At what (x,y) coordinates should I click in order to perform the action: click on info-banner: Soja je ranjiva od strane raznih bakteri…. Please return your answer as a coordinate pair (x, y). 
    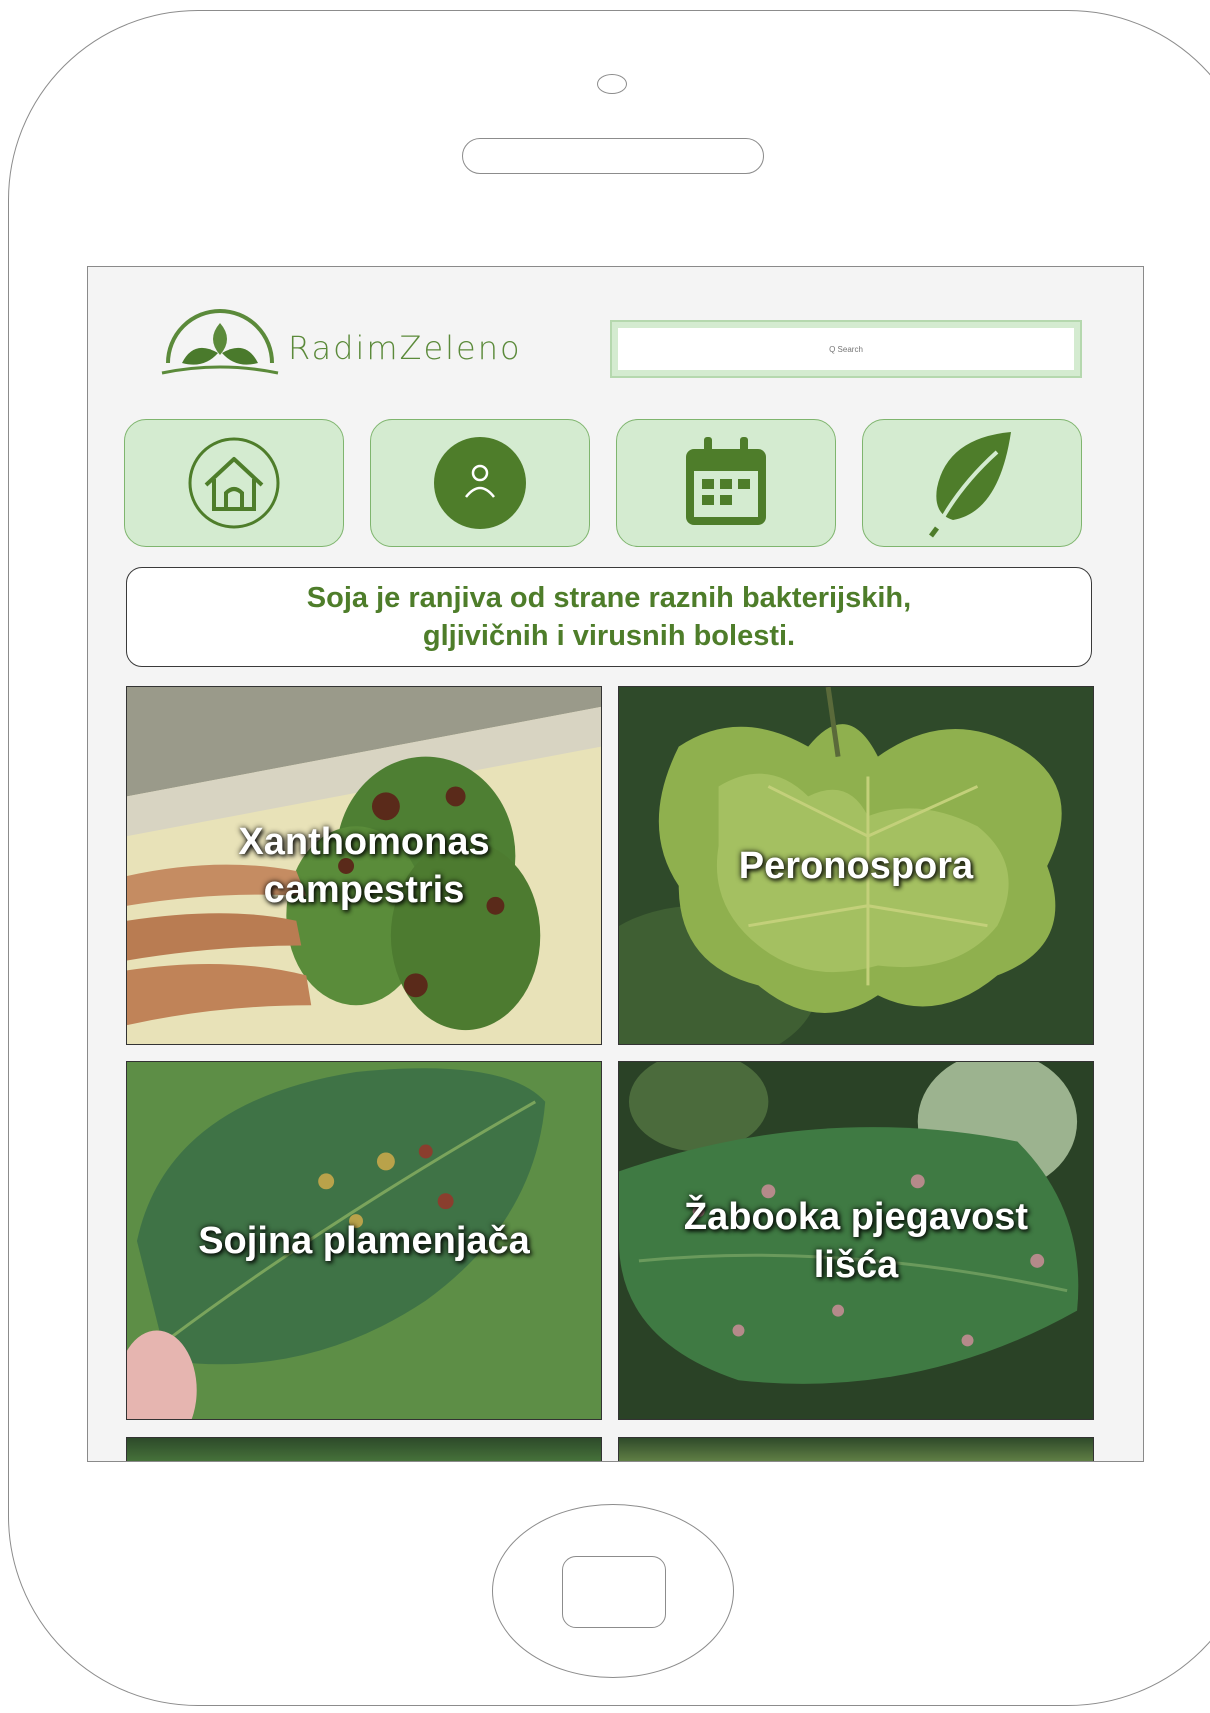
    Looking at the image, I should click on (609, 617).